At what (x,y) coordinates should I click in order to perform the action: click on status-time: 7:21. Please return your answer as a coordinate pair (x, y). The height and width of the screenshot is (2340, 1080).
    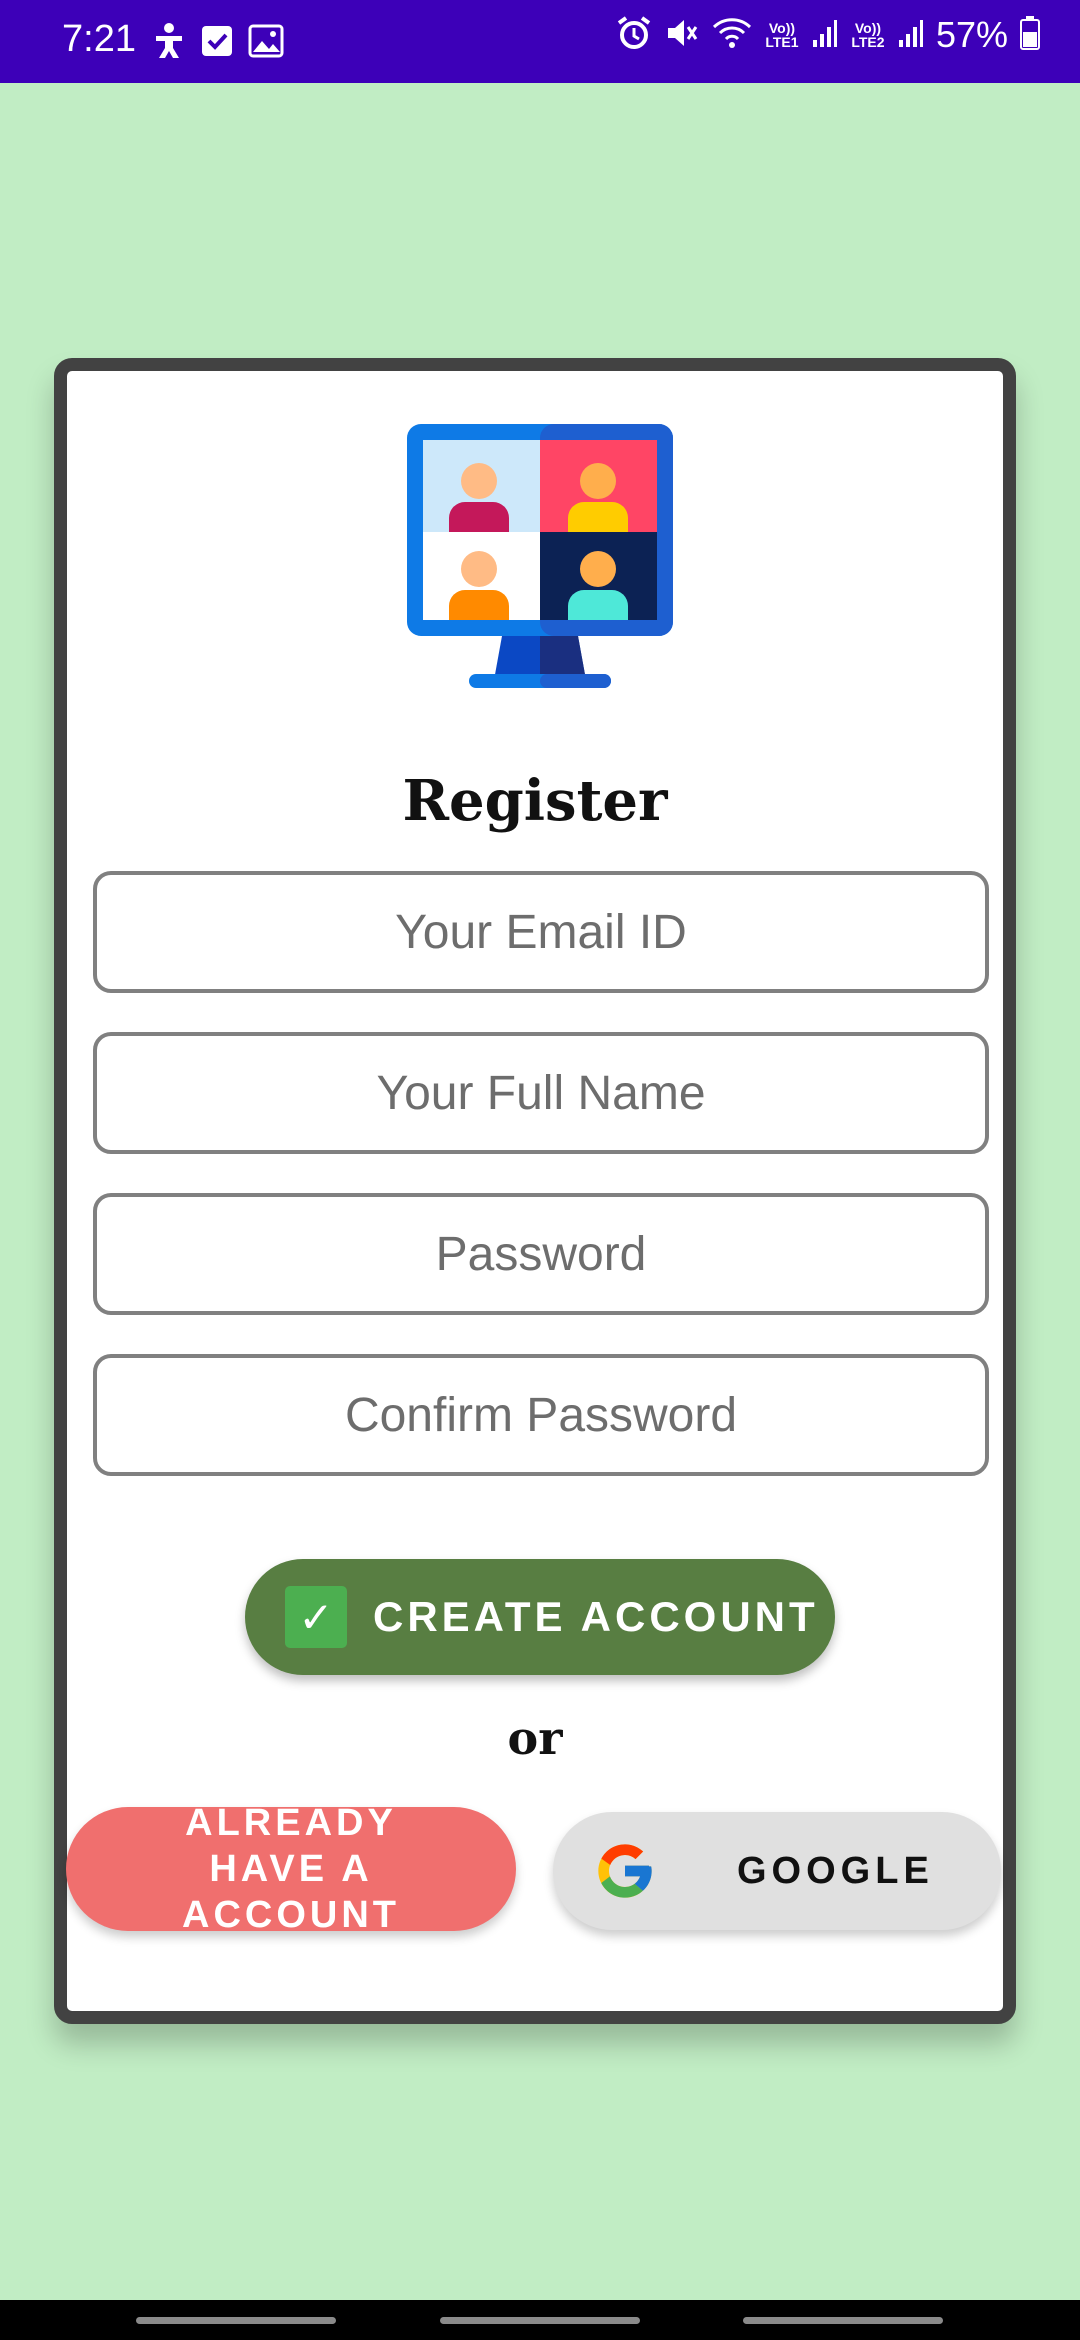
    Looking at the image, I should click on (99, 39).